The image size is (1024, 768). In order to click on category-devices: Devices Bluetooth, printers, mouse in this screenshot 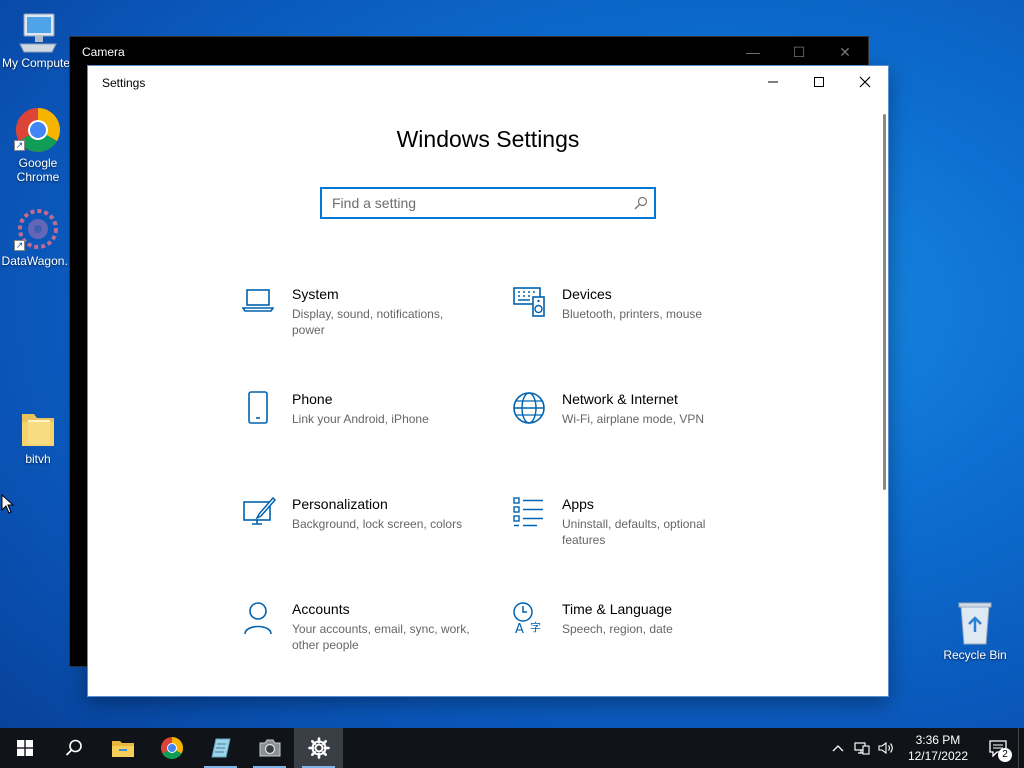, I will do `click(632, 321)`.